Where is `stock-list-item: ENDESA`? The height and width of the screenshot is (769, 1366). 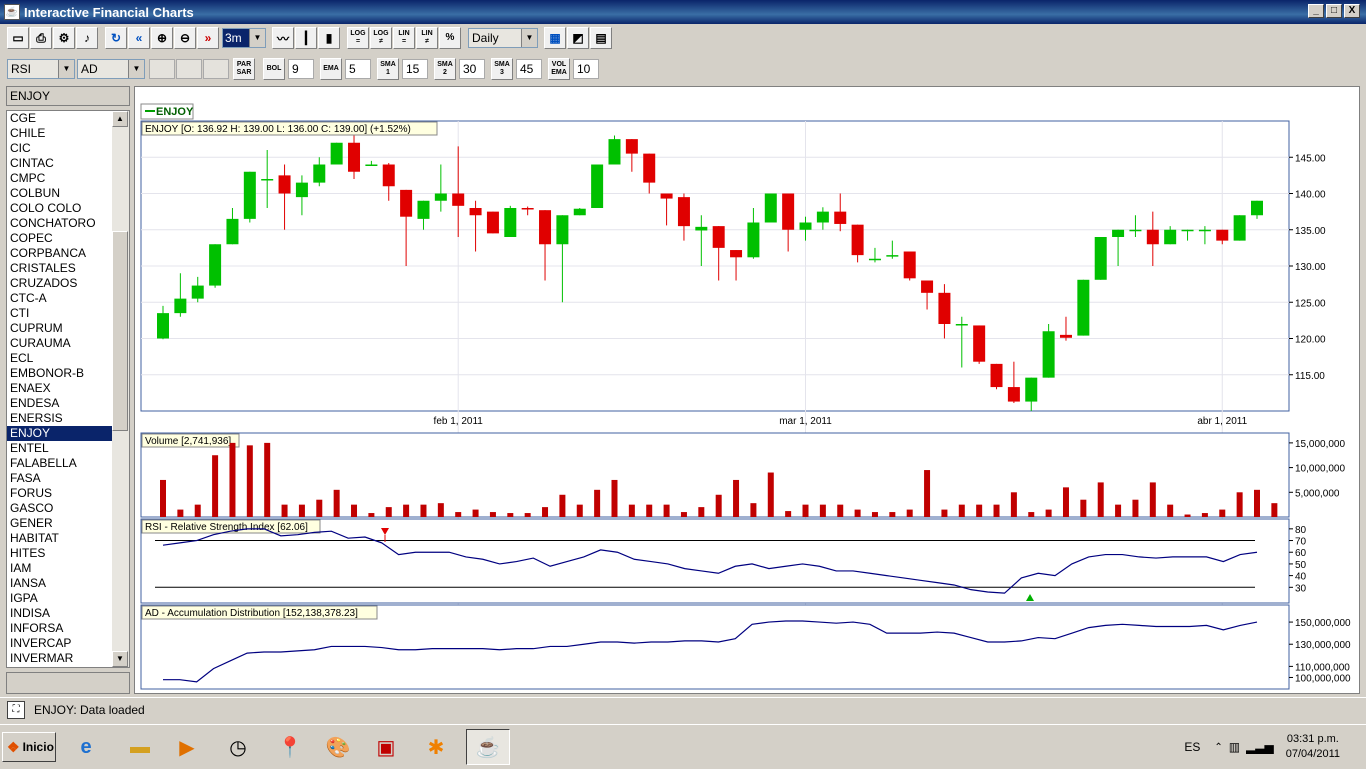 stock-list-item: ENDESA is located at coordinates (60, 403).